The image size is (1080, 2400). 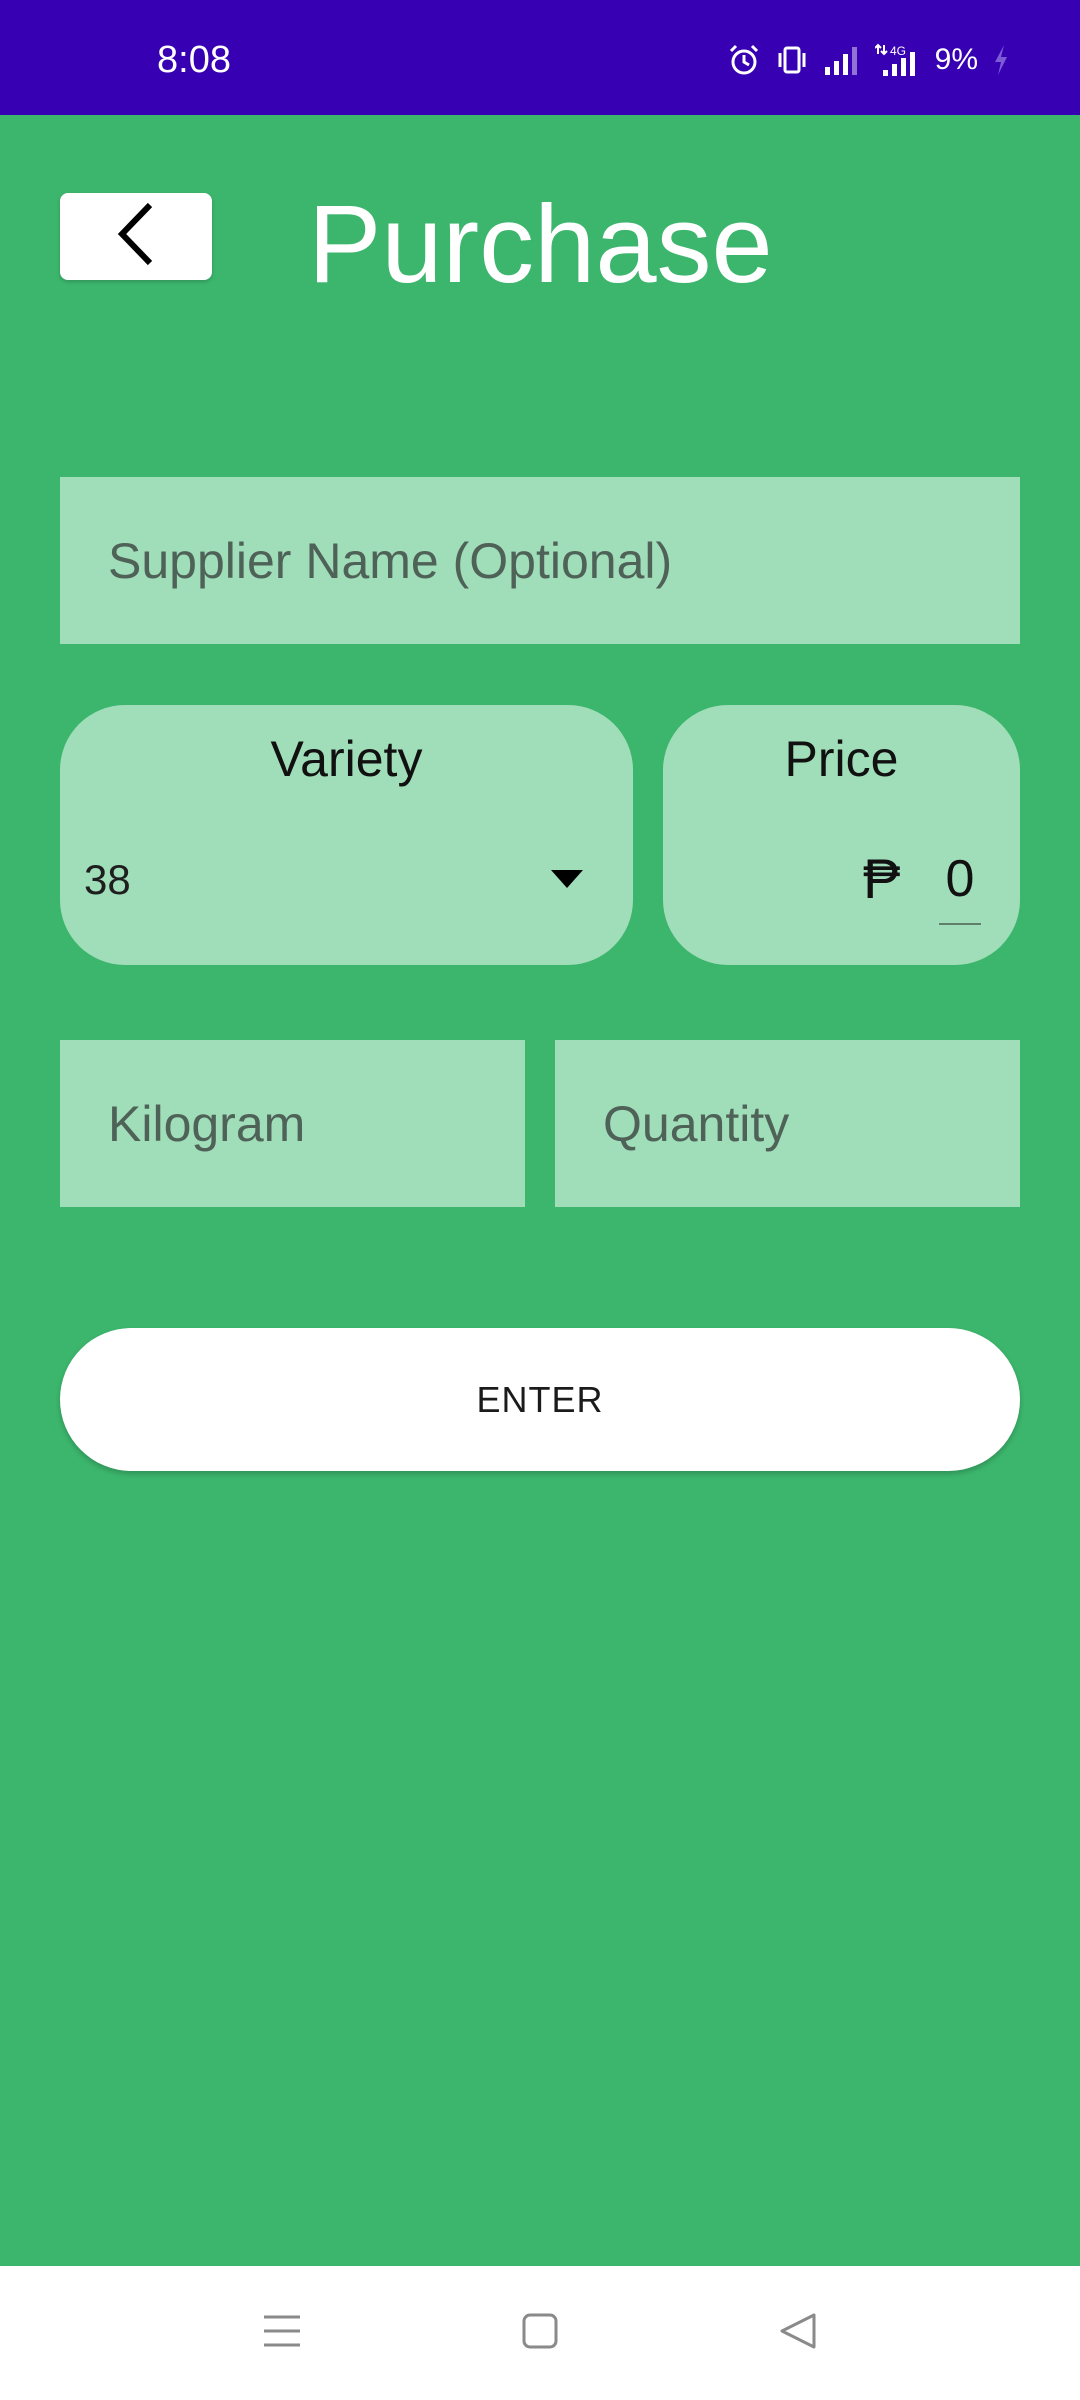 What do you see at coordinates (540, 244) in the screenshot?
I see `page-title: Purchase` at bounding box center [540, 244].